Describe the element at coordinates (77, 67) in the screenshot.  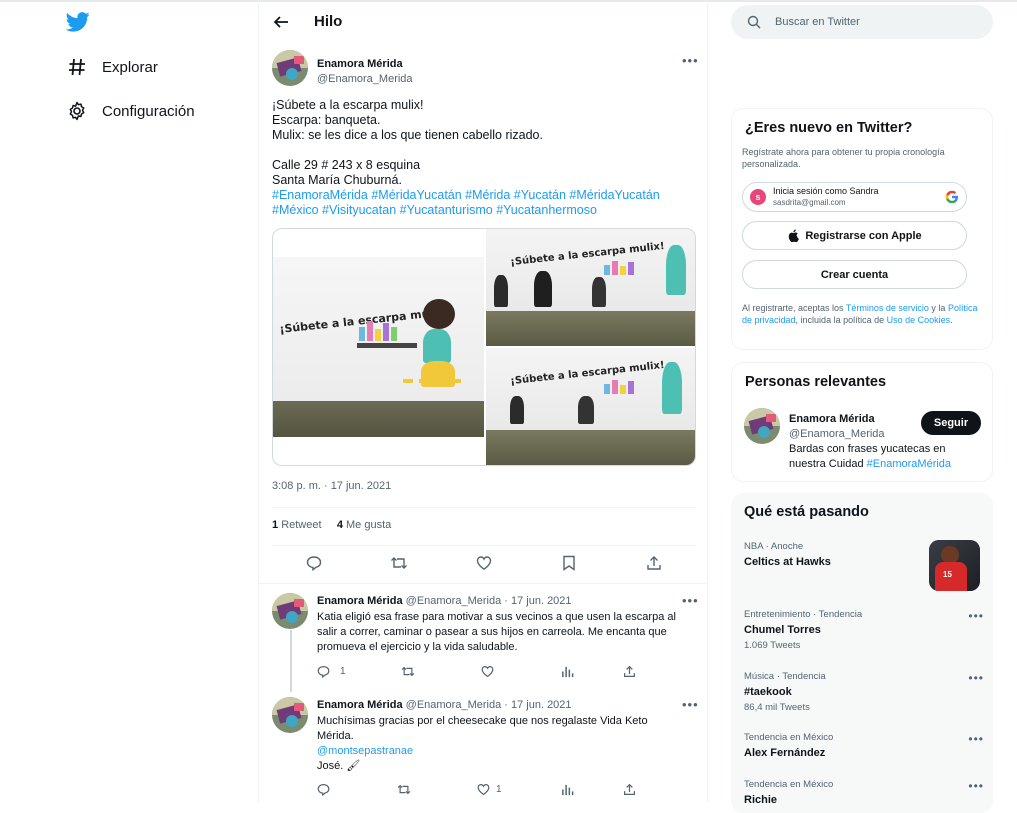
I see `hashtag-icon` at that location.